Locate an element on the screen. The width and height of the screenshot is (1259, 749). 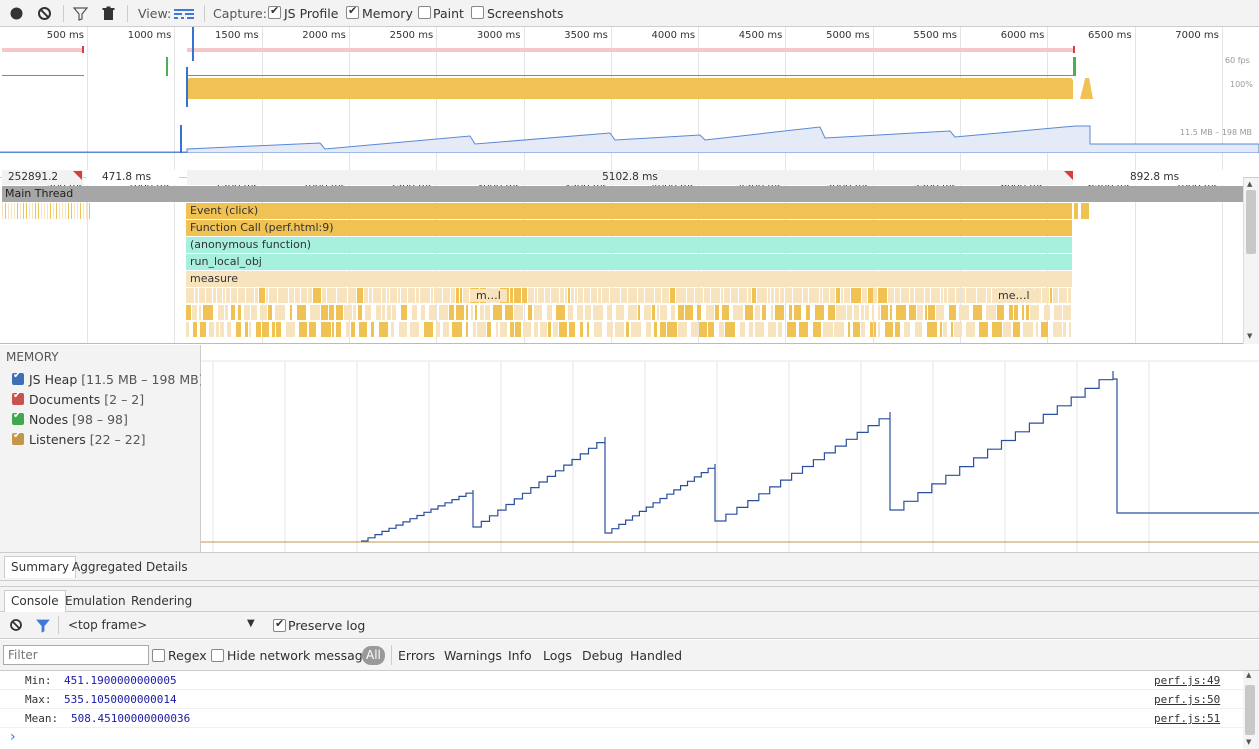
level-debug: Debug is located at coordinates (602, 655).